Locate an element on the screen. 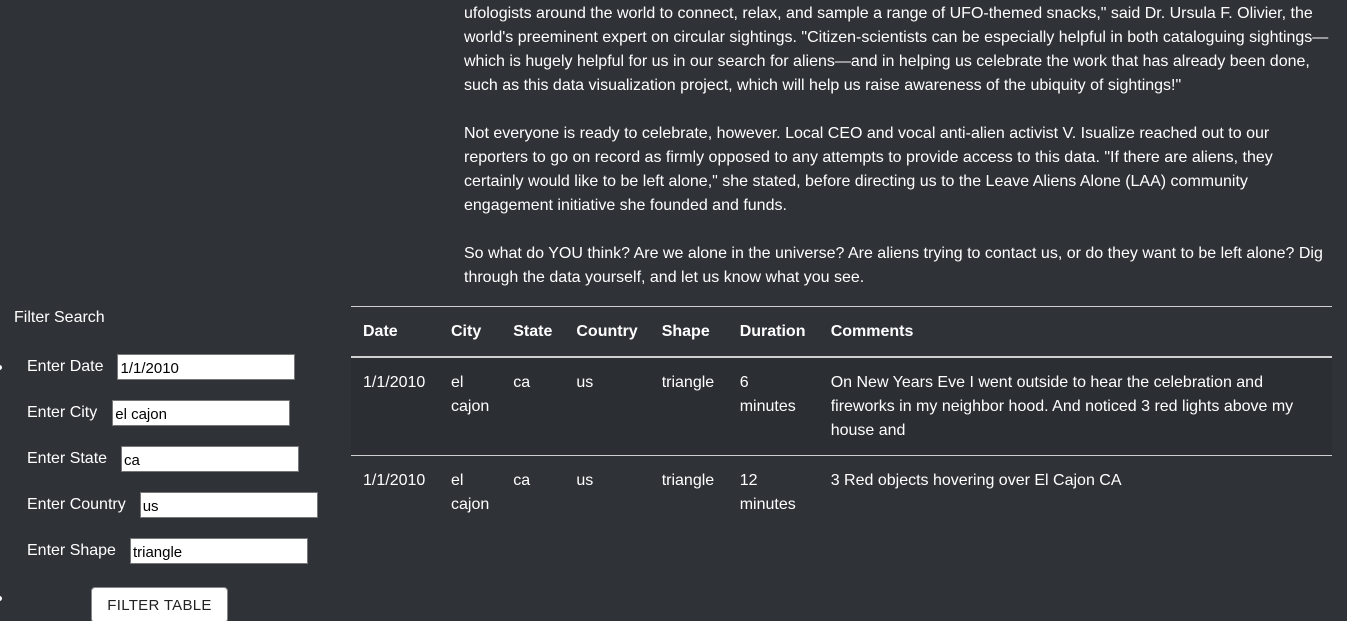  state-label: Enter State is located at coordinates (67, 458).